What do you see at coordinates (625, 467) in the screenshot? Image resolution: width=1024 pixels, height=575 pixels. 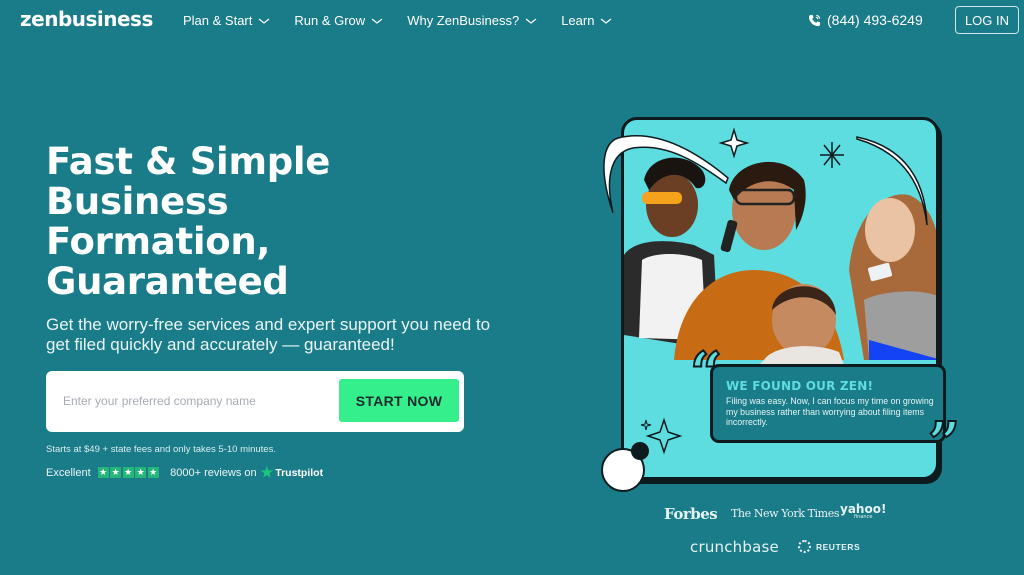 I see `circle-decoration` at bounding box center [625, 467].